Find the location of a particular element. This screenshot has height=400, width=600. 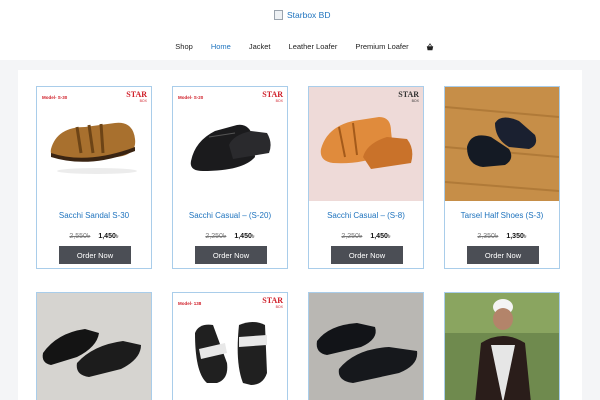

product-image: STAR BOX is located at coordinates (366, 144).